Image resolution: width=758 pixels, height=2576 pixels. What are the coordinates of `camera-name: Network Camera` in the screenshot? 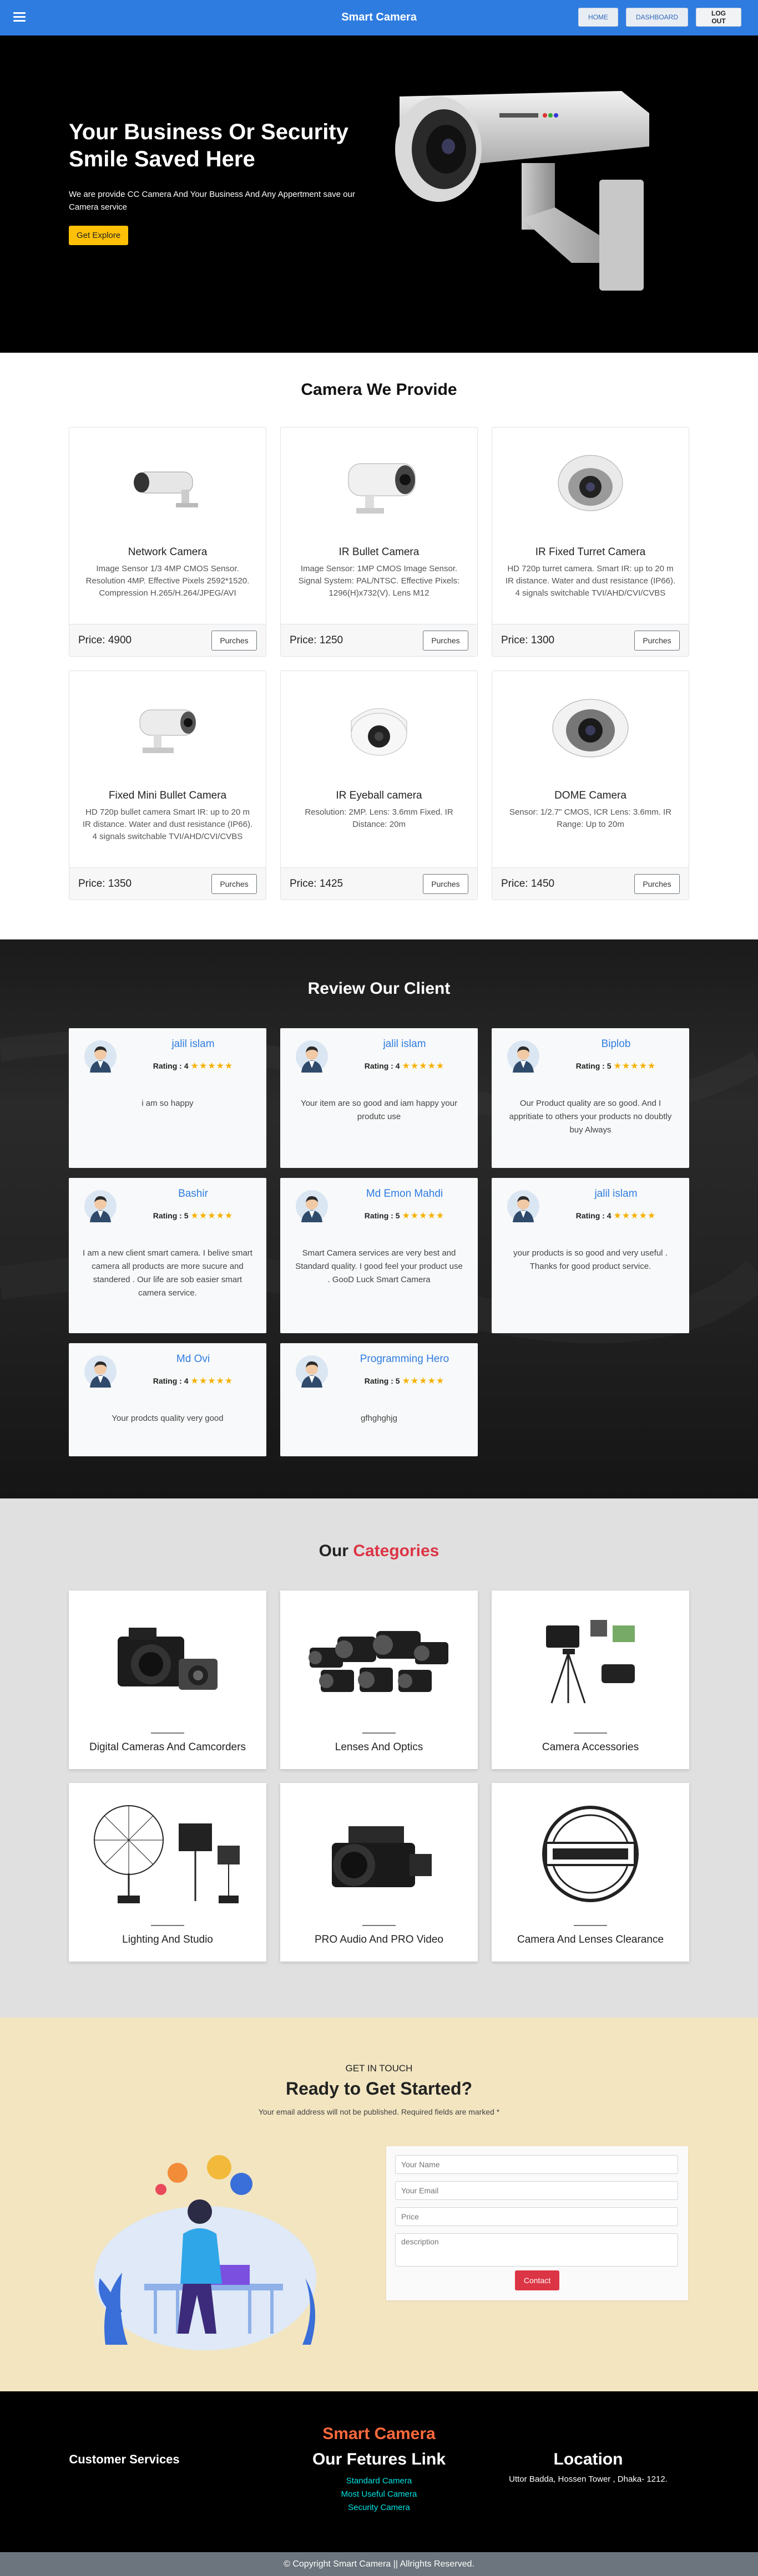 It's located at (168, 552).